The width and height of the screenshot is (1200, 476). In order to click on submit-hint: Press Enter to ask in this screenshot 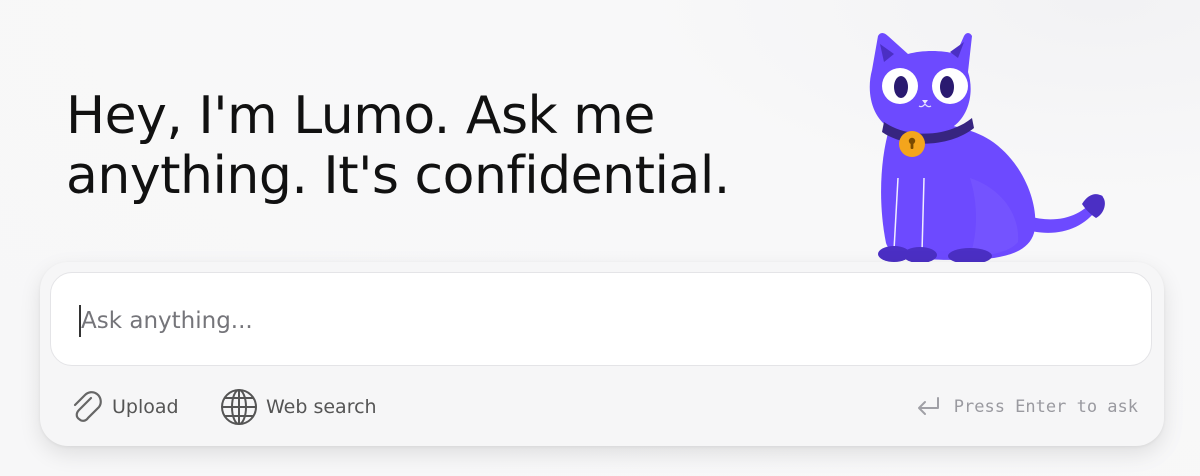, I will do `click(1026, 407)`.